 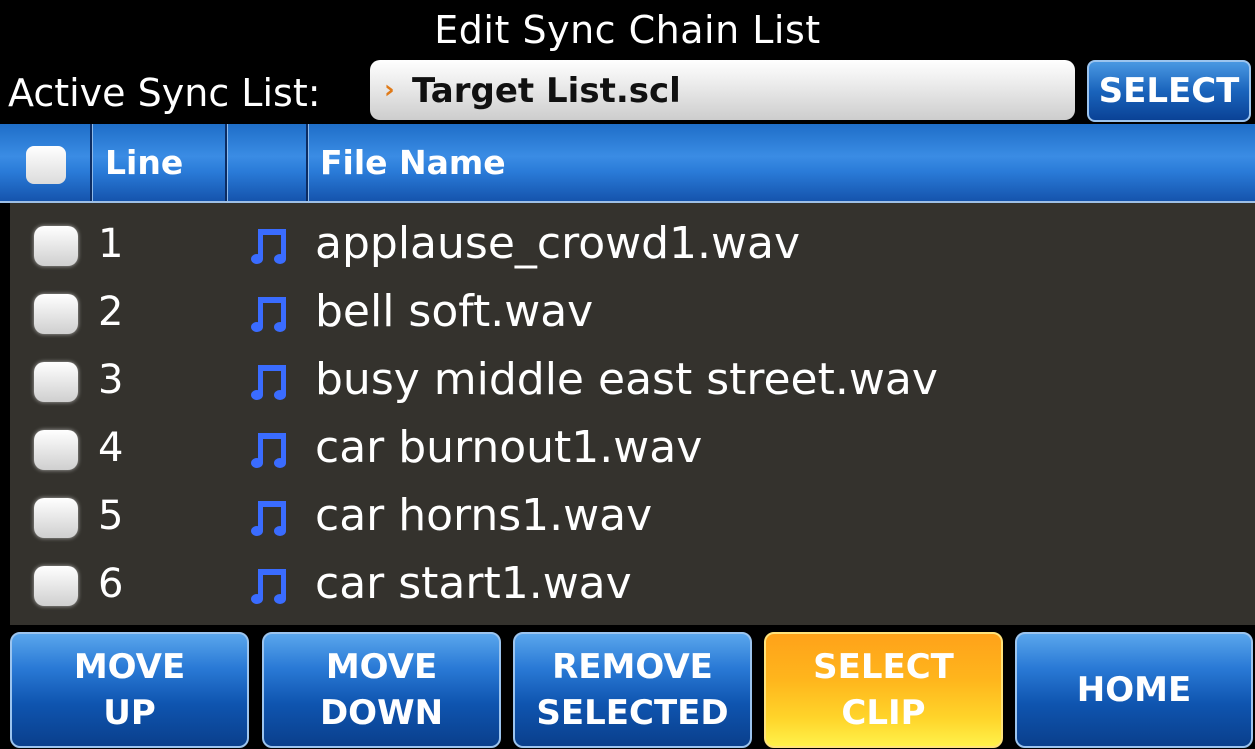 I want to click on line-number: 6, so click(x=111, y=584).